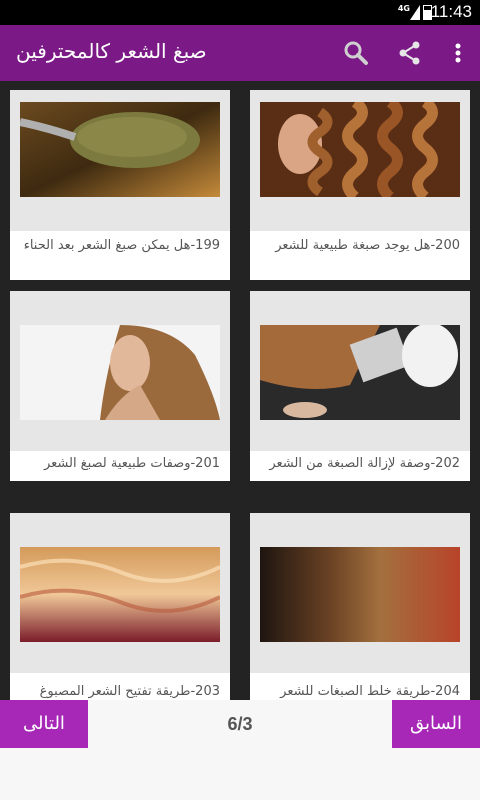 The height and width of the screenshot is (800, 480). I want to click on item-caption: 201-وصفات طبيعية لصبغ الشعر, so click(120, 466).